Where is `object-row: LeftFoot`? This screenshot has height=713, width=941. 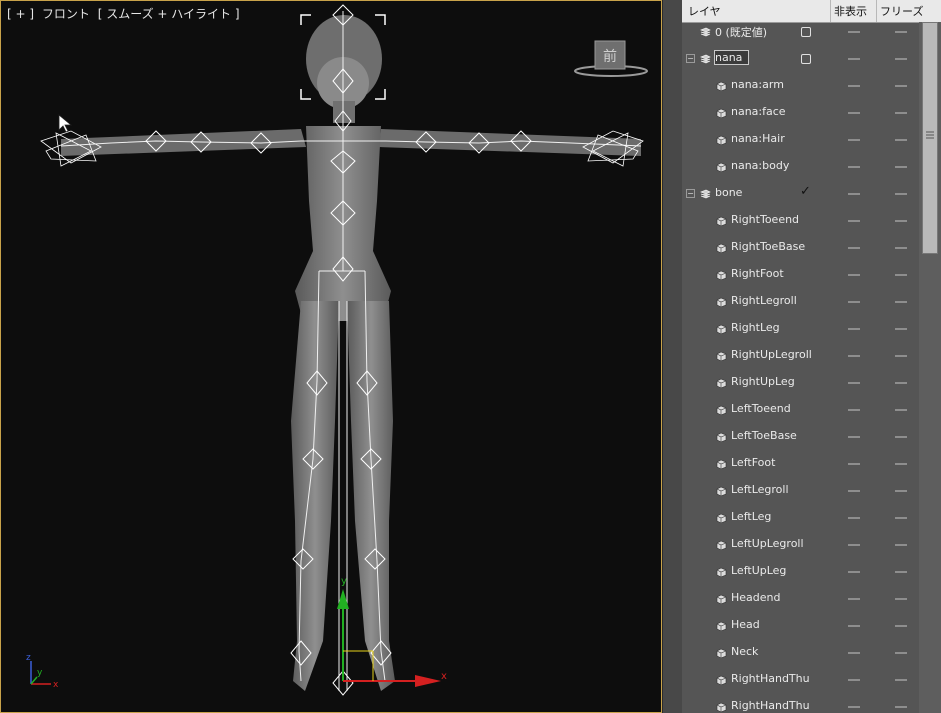
object-row: LeftFoot is located at coordinates (800, 463).